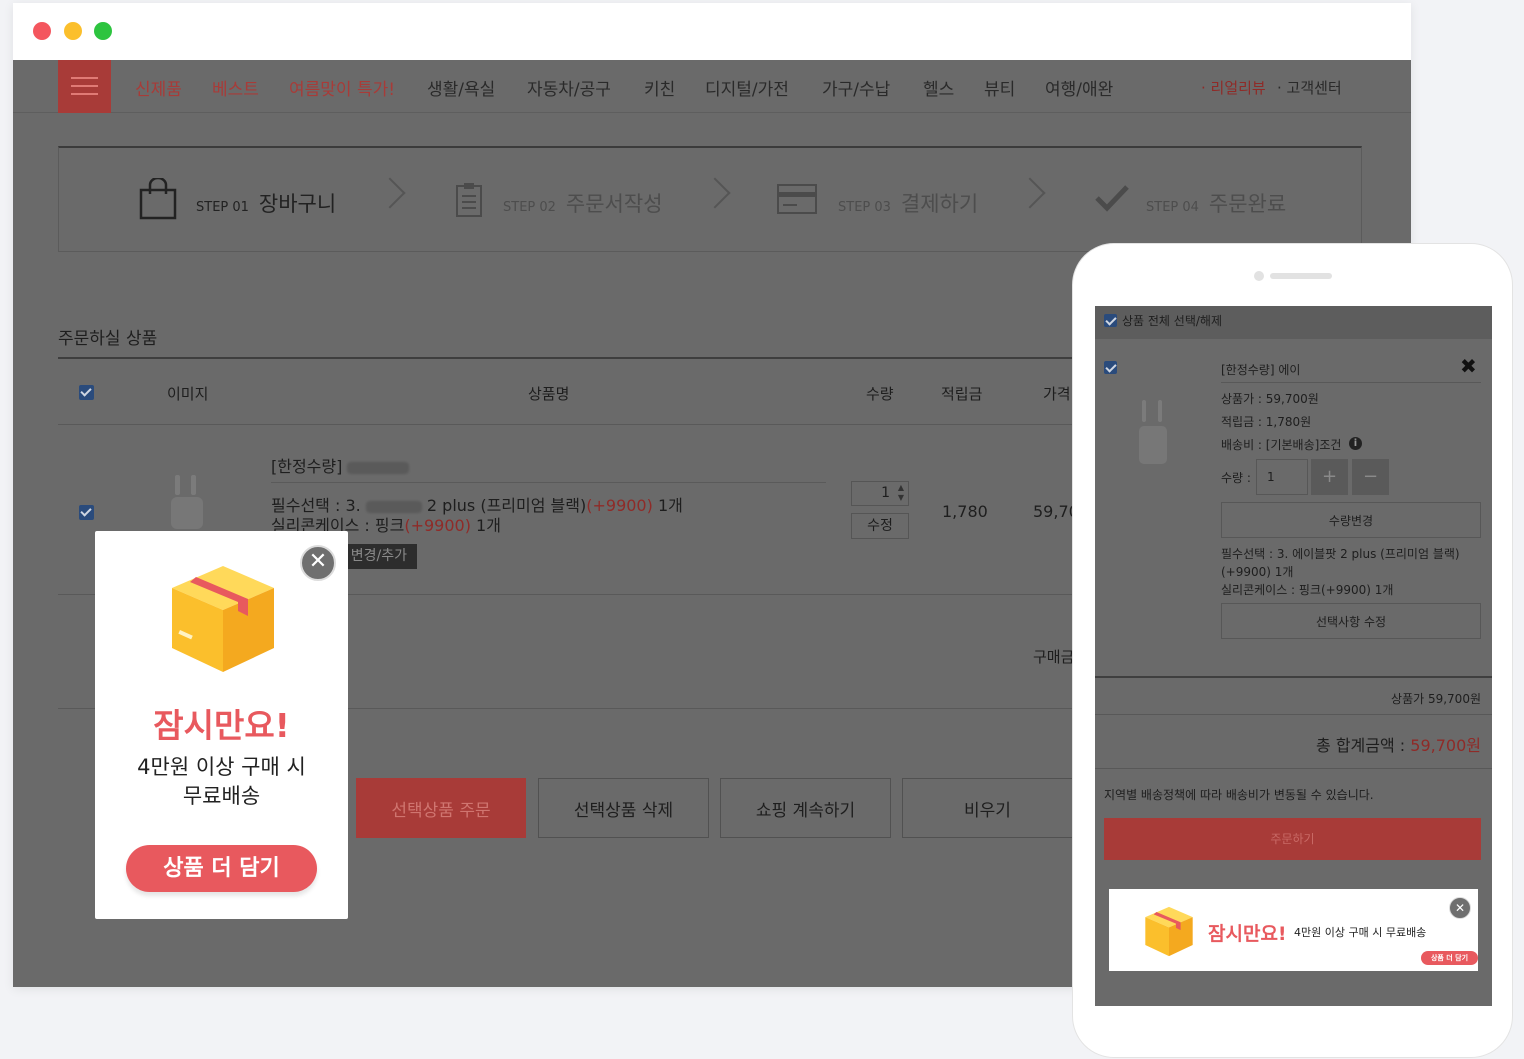 The image size is (1524, 1059). I want to click on nav-customer-center-link: · 고객센터, so click(1309, 87).